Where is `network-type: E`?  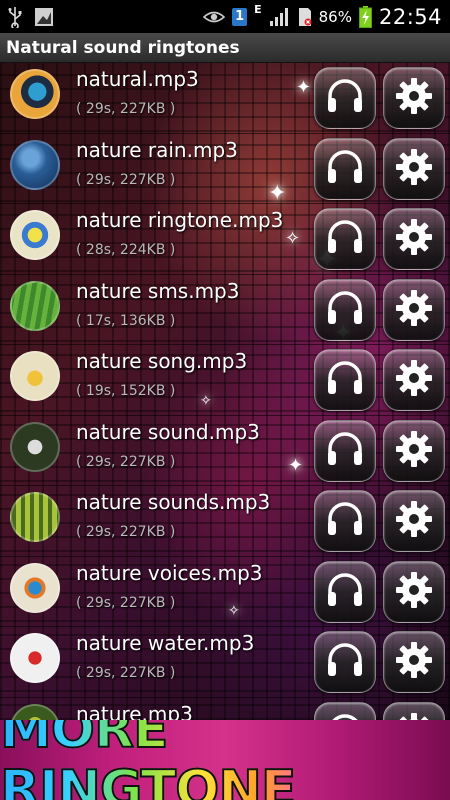
network-type: E is located at coordinates (258, 9).